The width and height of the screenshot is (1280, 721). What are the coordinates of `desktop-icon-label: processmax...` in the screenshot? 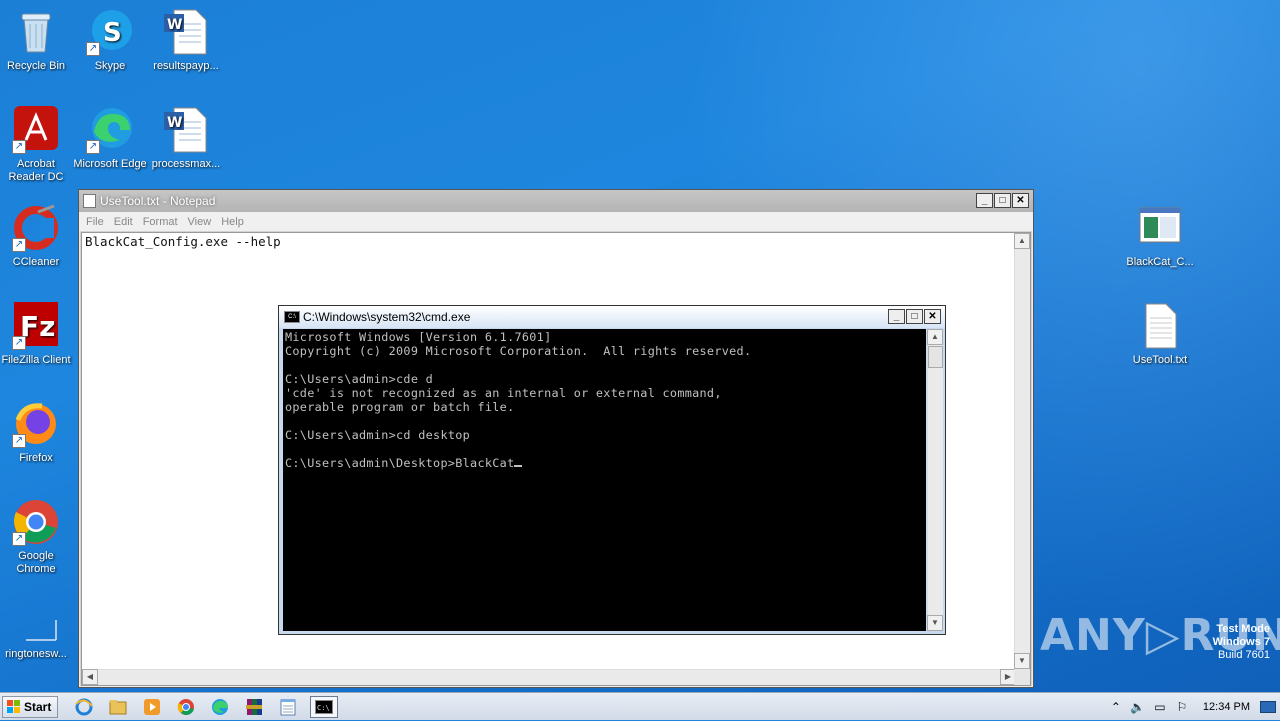 It's located at (186, 164).